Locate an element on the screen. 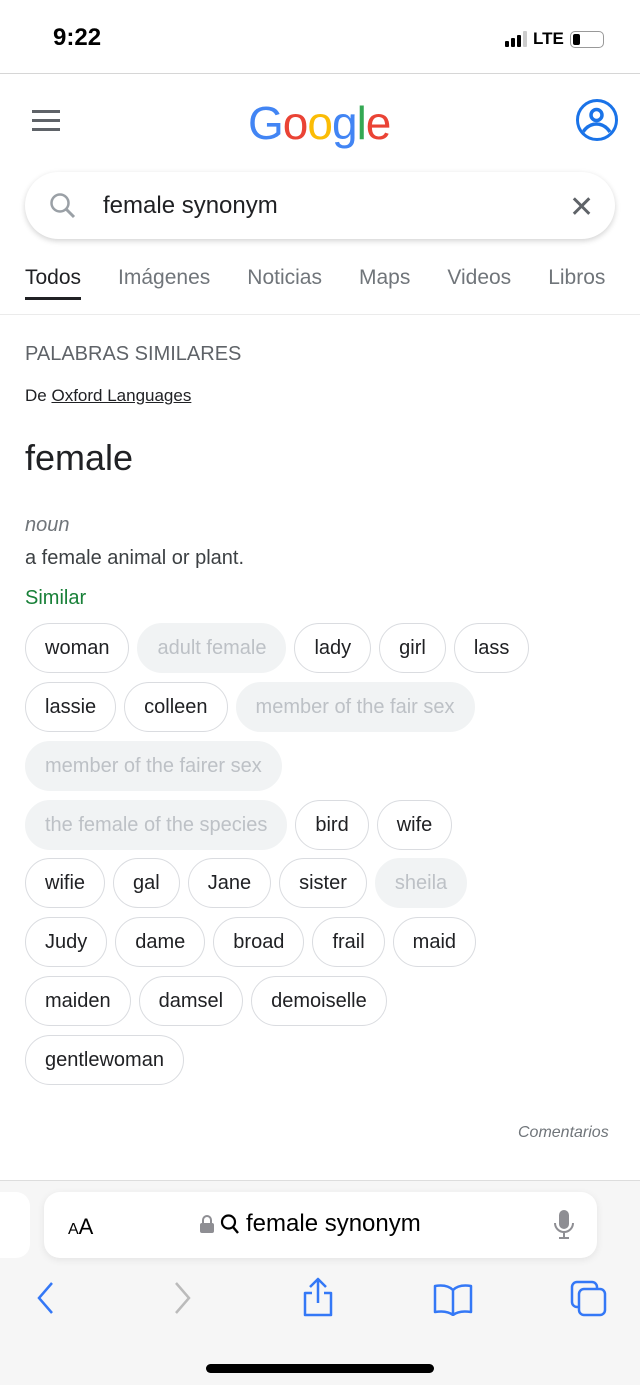 This screenshot has width=640, height=1385. source-link: Oxford Languages is located at coordinates (121, 395).